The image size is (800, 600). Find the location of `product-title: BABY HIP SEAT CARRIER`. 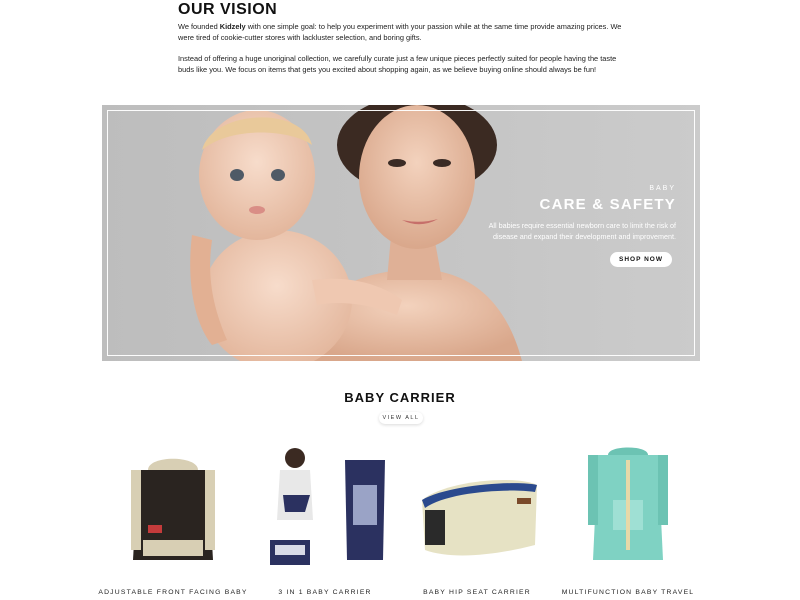

product-title: BABY HIP SEAT CARRIER is located at coordinates (477, 592).